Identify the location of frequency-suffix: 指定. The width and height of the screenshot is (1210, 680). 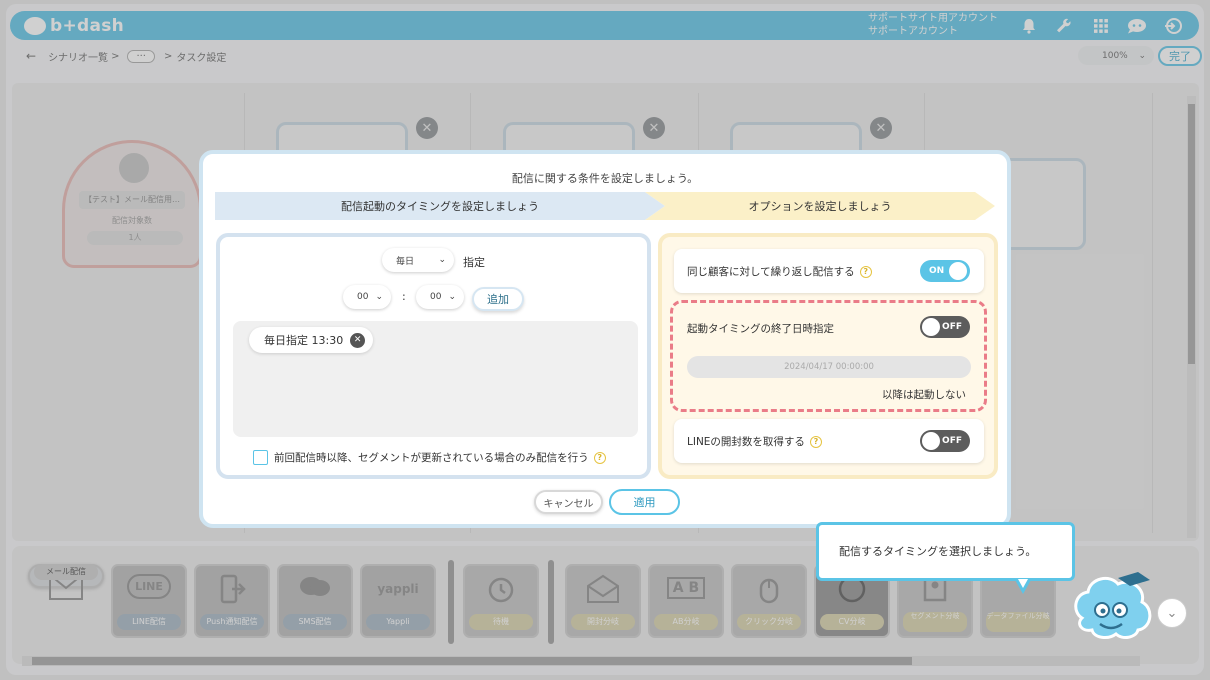
(474, 262).